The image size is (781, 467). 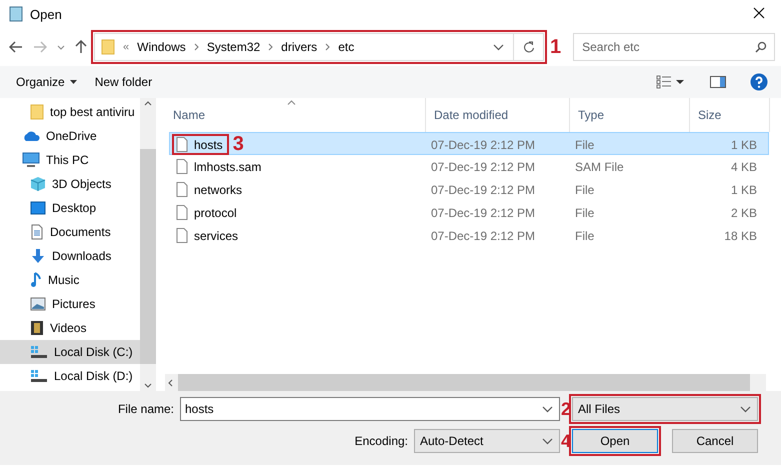 I want to click on size-cell-text: 2 KB, so click(x=744, y=213).